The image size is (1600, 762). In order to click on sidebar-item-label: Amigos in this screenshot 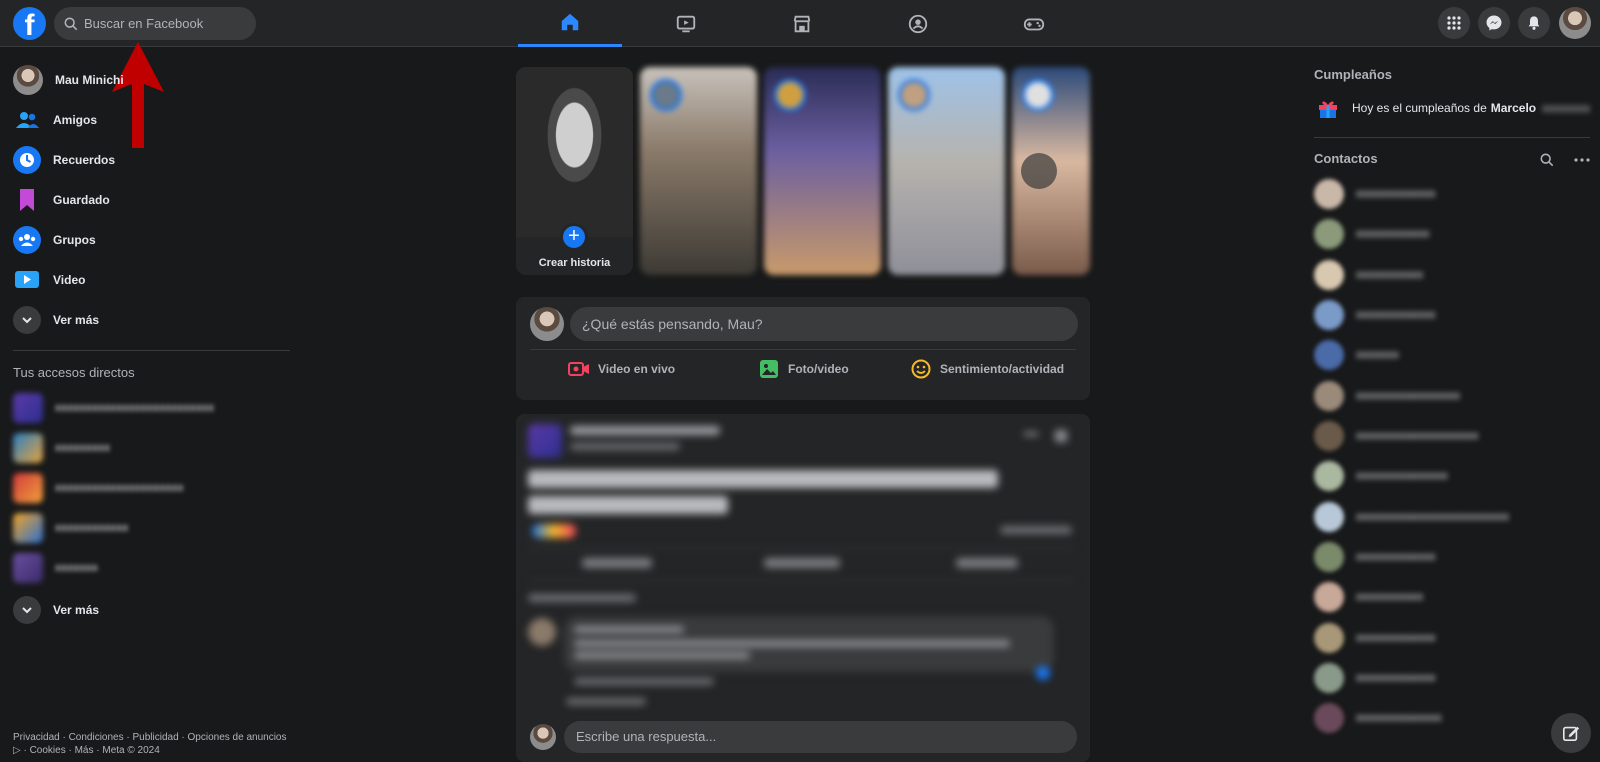, I will do `click(75, 120)`.